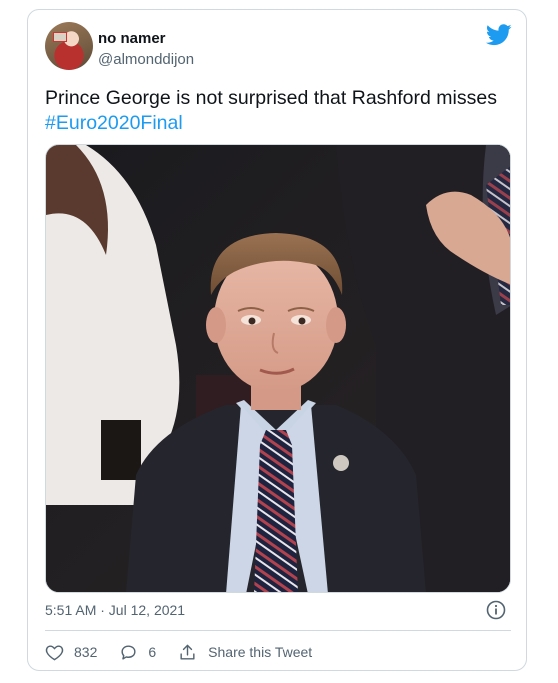  What do you see at coordinates (152, 652) in the screenshot?
I see `reply-count: 6` at bounding box center [152, 652].